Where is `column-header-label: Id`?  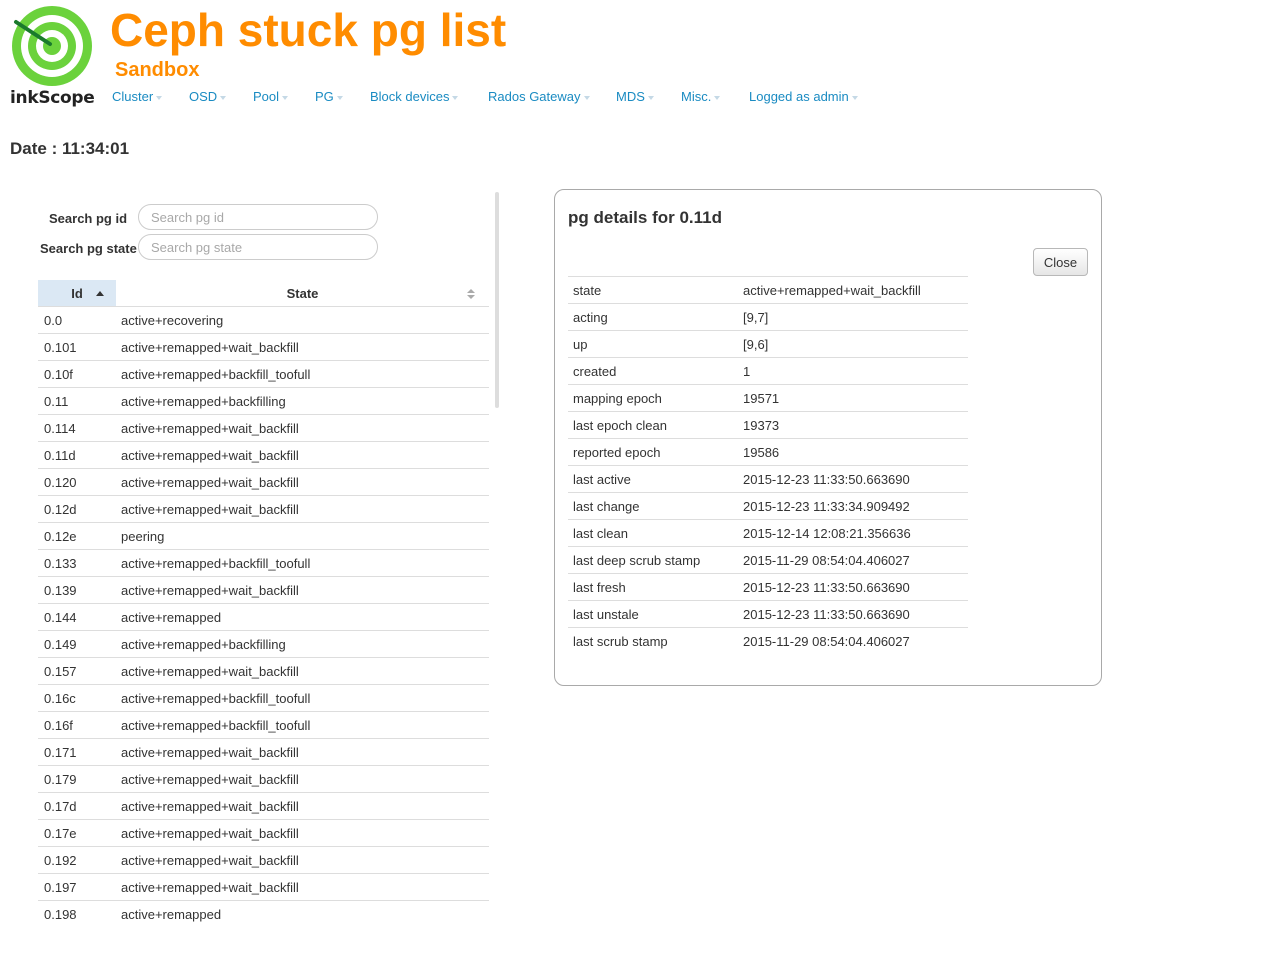
column-header-label: Id is located at coordinates (77, 293).